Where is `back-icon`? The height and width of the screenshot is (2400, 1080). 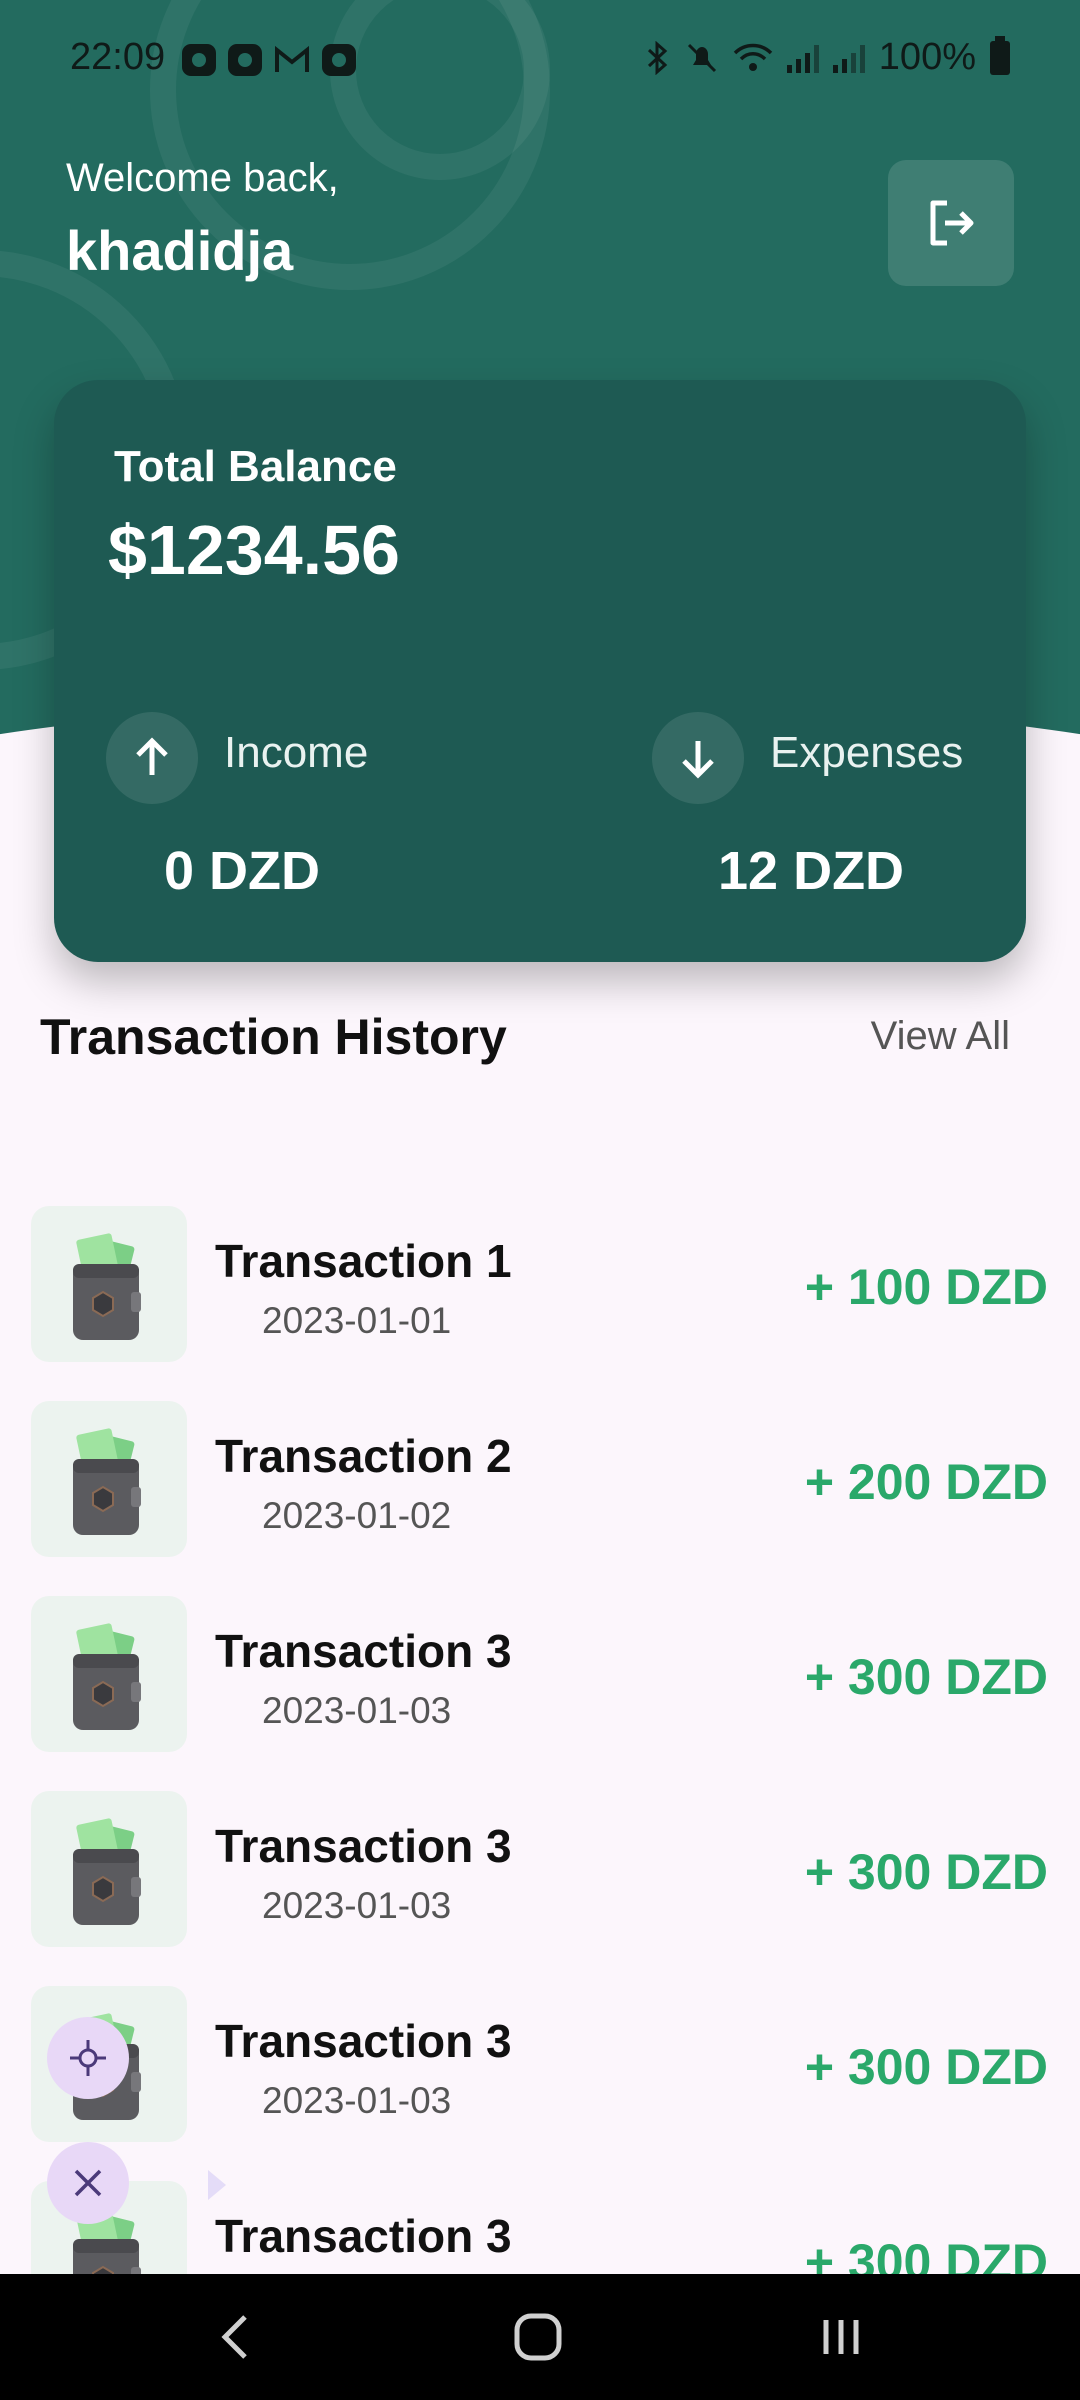 back-icon is located at coordinates (234, 2337).